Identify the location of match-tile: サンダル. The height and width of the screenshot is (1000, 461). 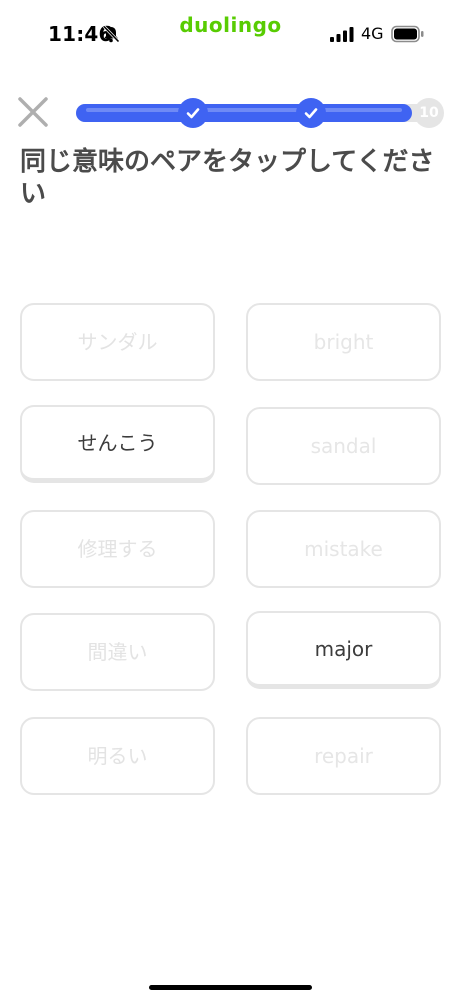
(117, 342).